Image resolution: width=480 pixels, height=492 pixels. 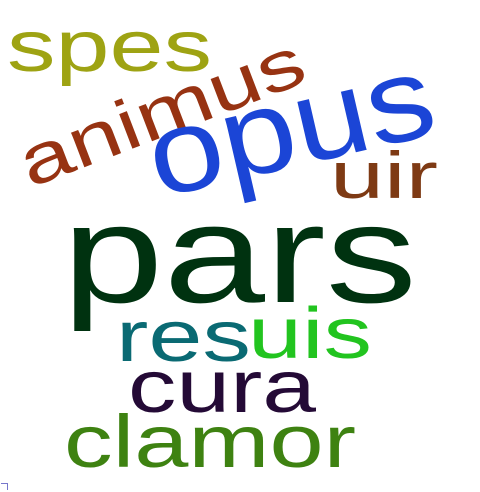 What do you see at coordinates (210, 441) in the screenshot?
I see `word-clamor: clamor` at bounding box center [210, 441].